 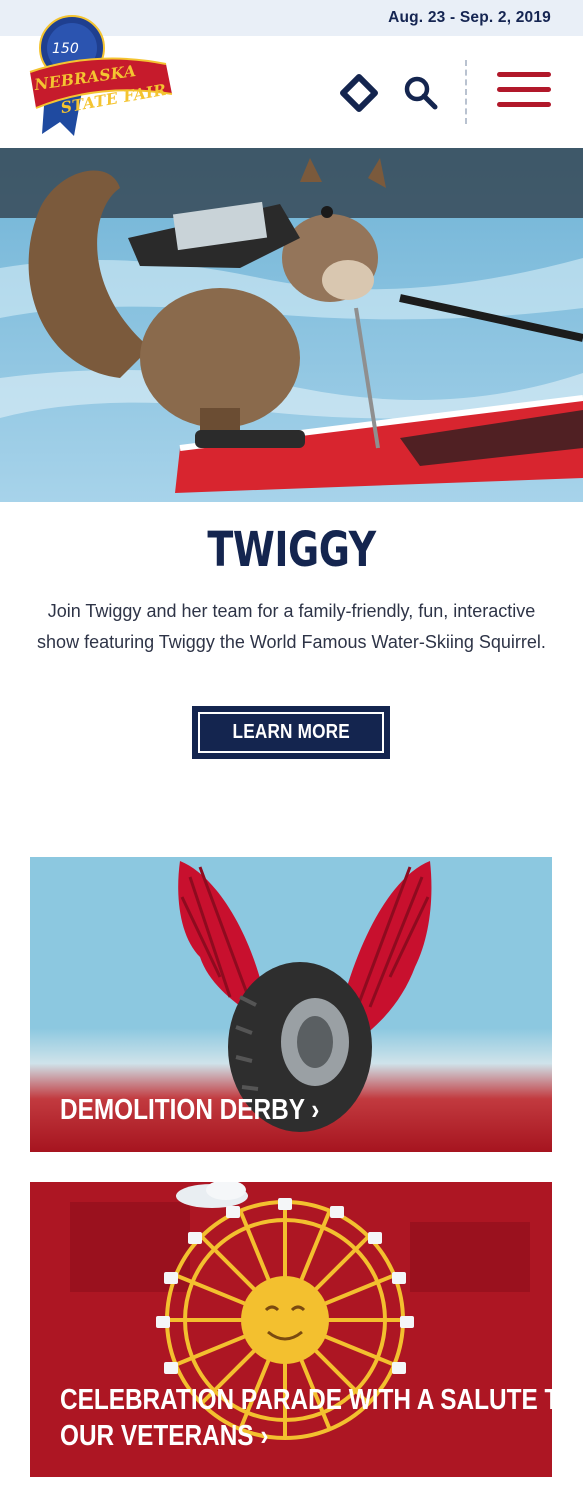 What do you see at coordinates (466, 92) in the screenshot?
I see `header-divider` at bounding box center [466, 92].